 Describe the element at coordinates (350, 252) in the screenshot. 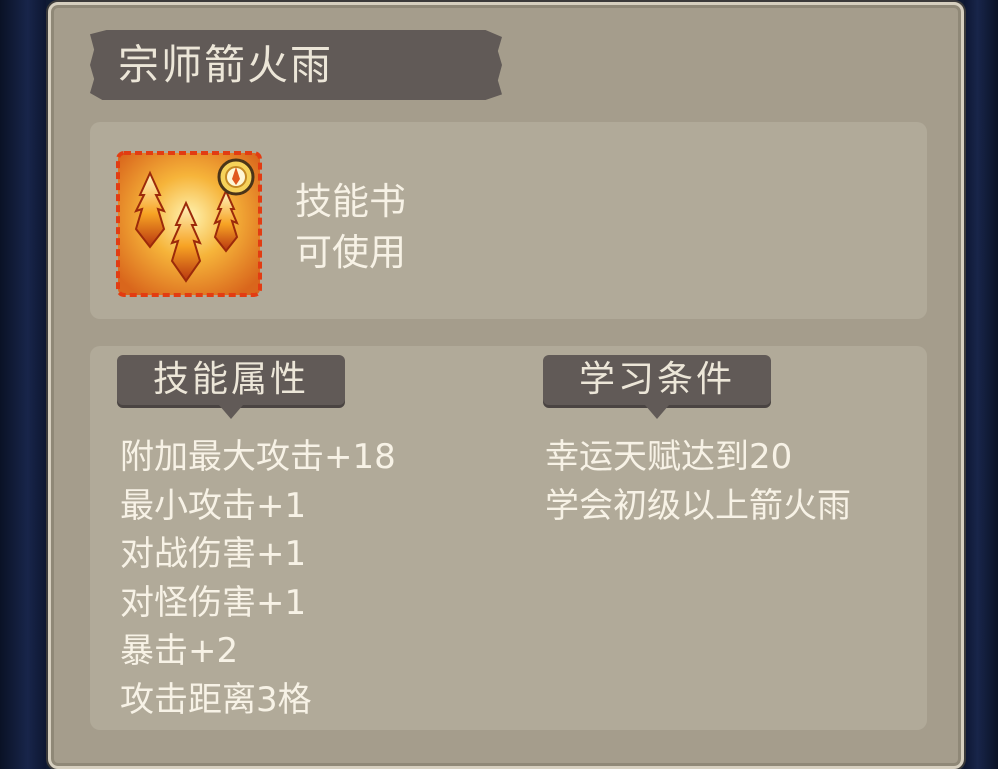

I see `item-usable-status: 可使用` at that location.